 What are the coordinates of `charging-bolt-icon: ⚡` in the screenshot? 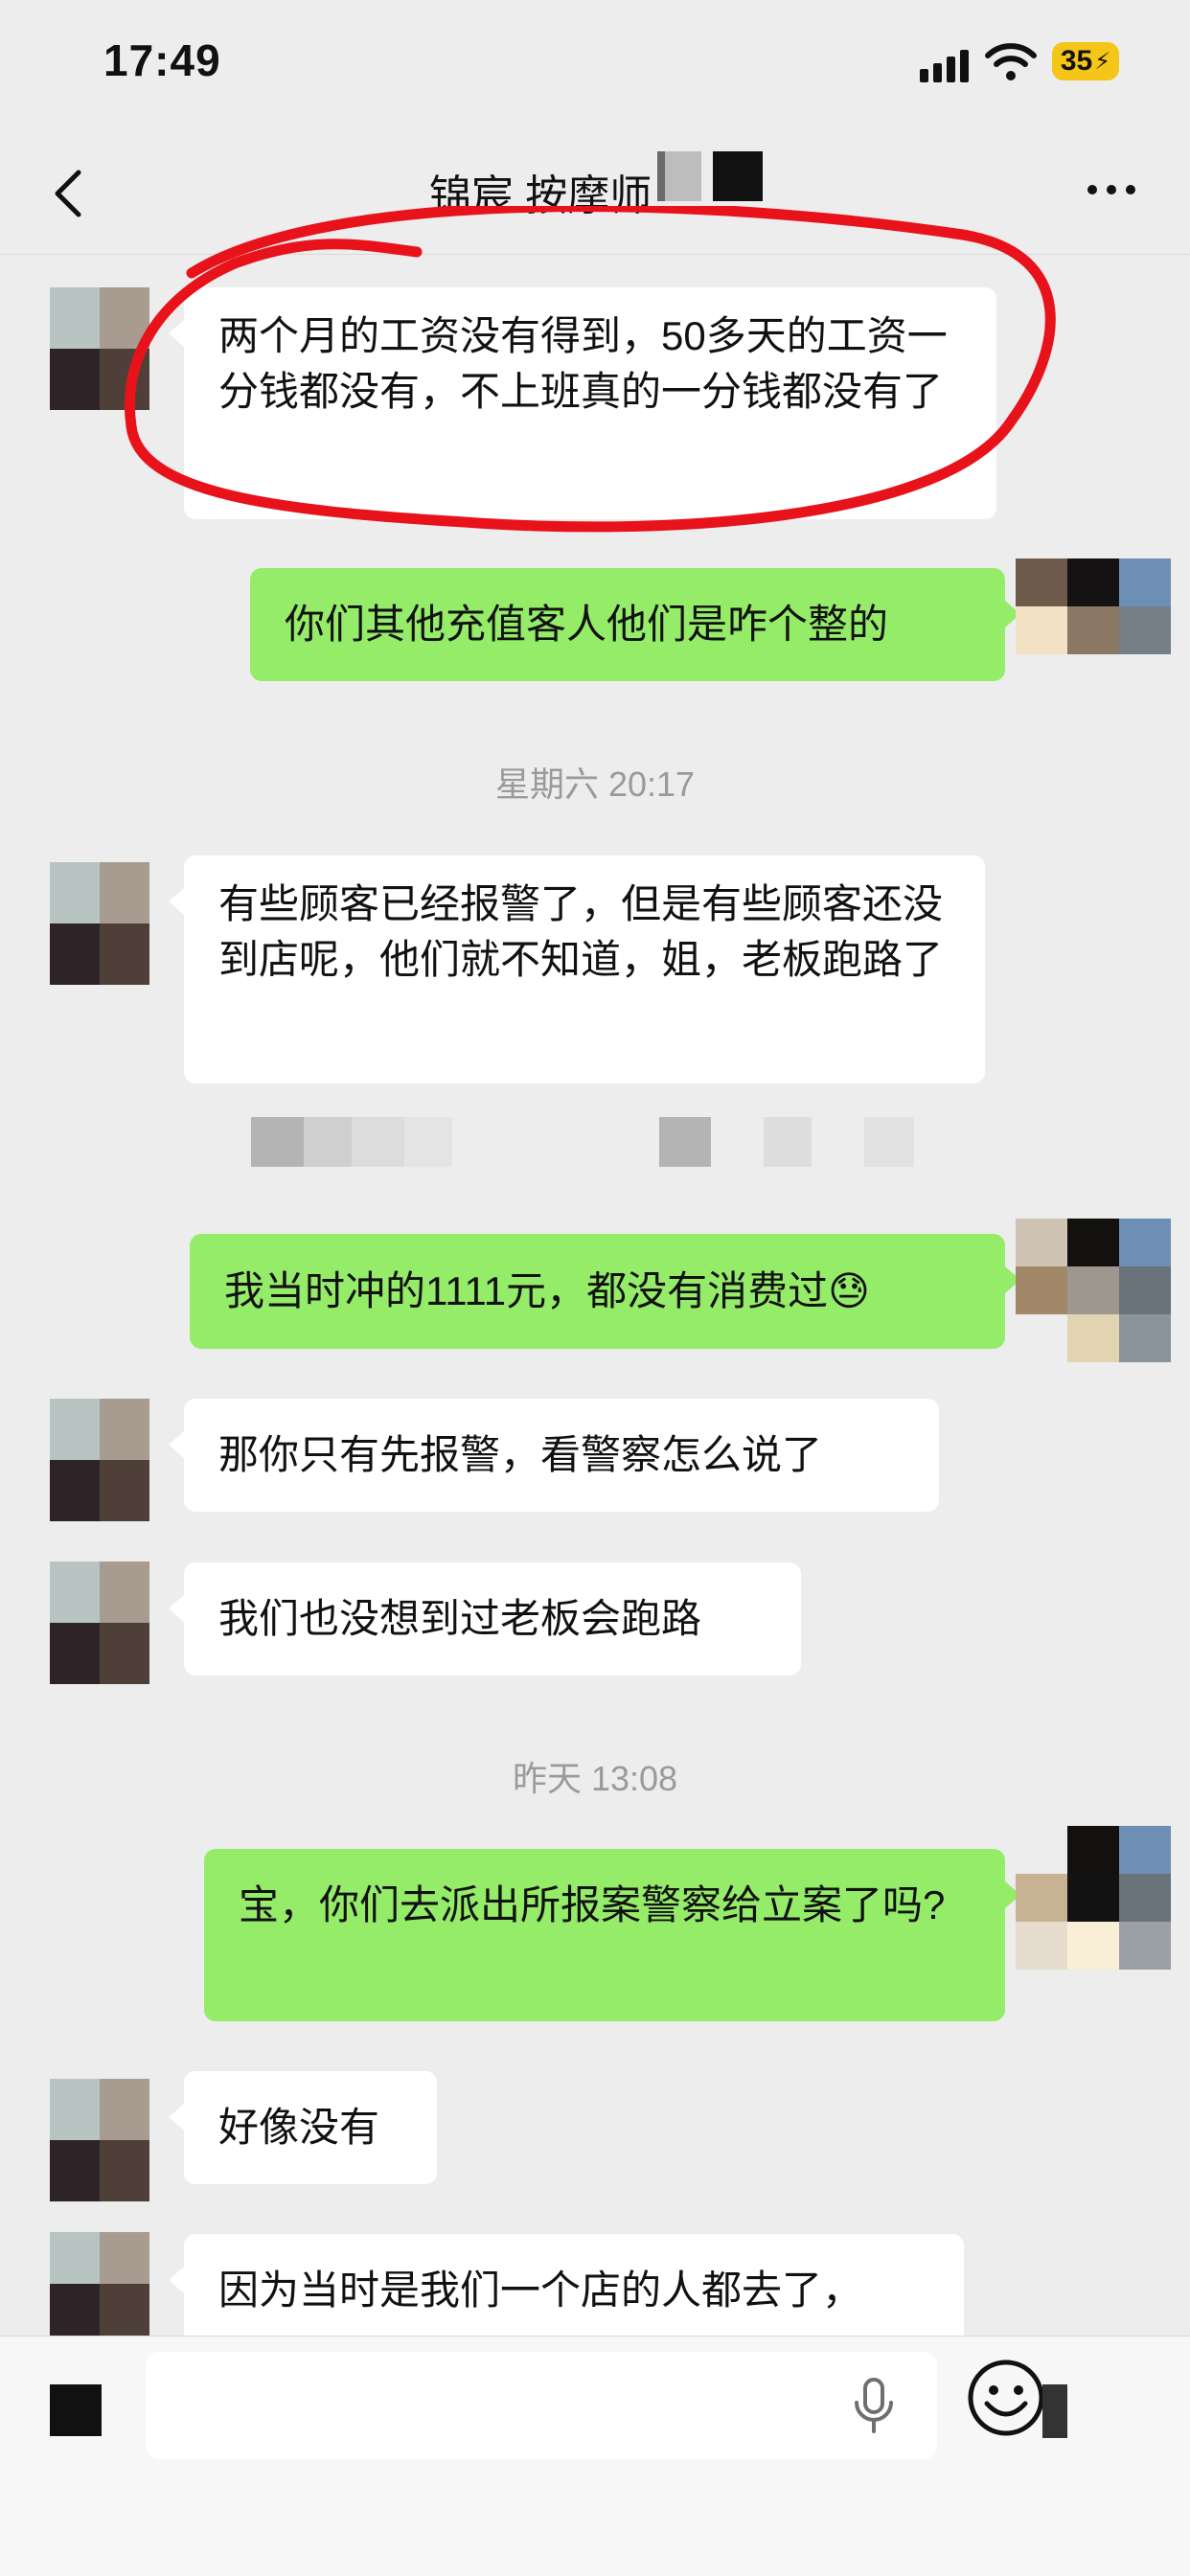 It's located at (1102, 62).